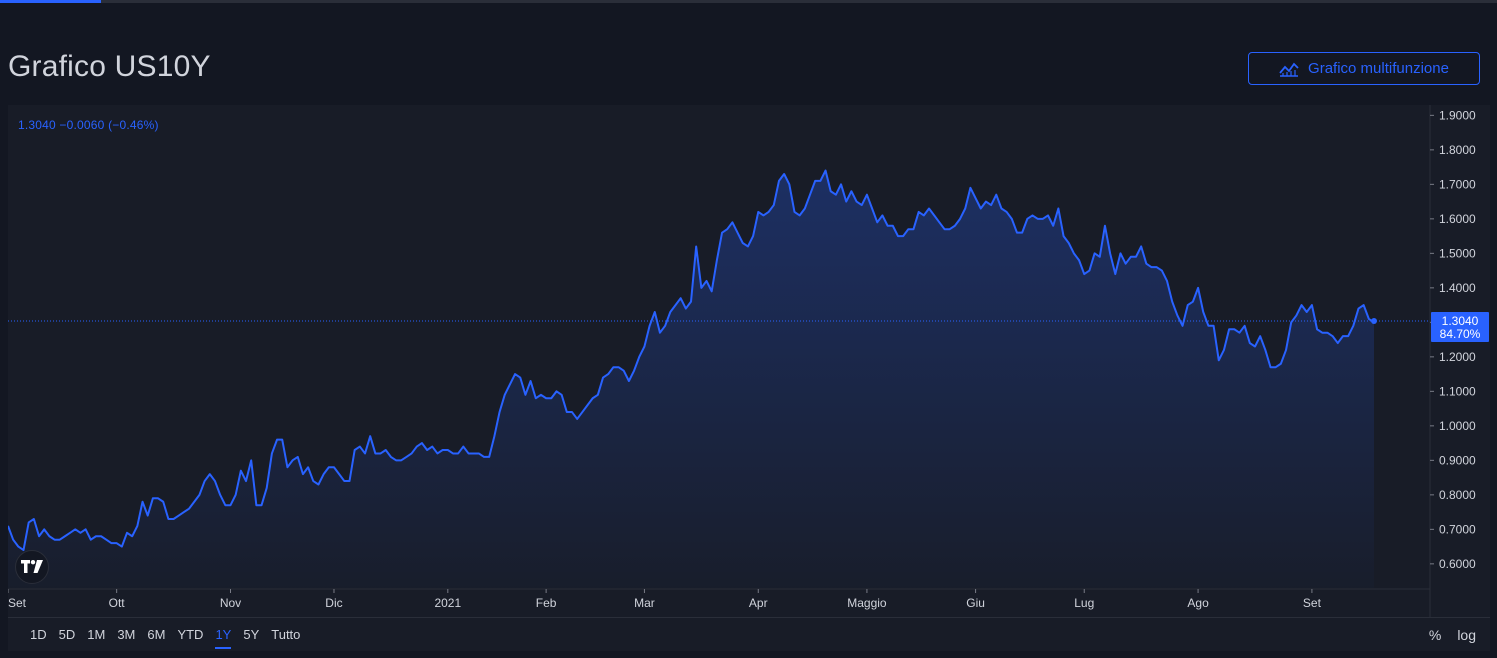 This screenshot has width=1497, height=658. Describe the element at coordinates (1457, 219) in the screenshot. I see `y-tick-label: 1.6000` at that location.